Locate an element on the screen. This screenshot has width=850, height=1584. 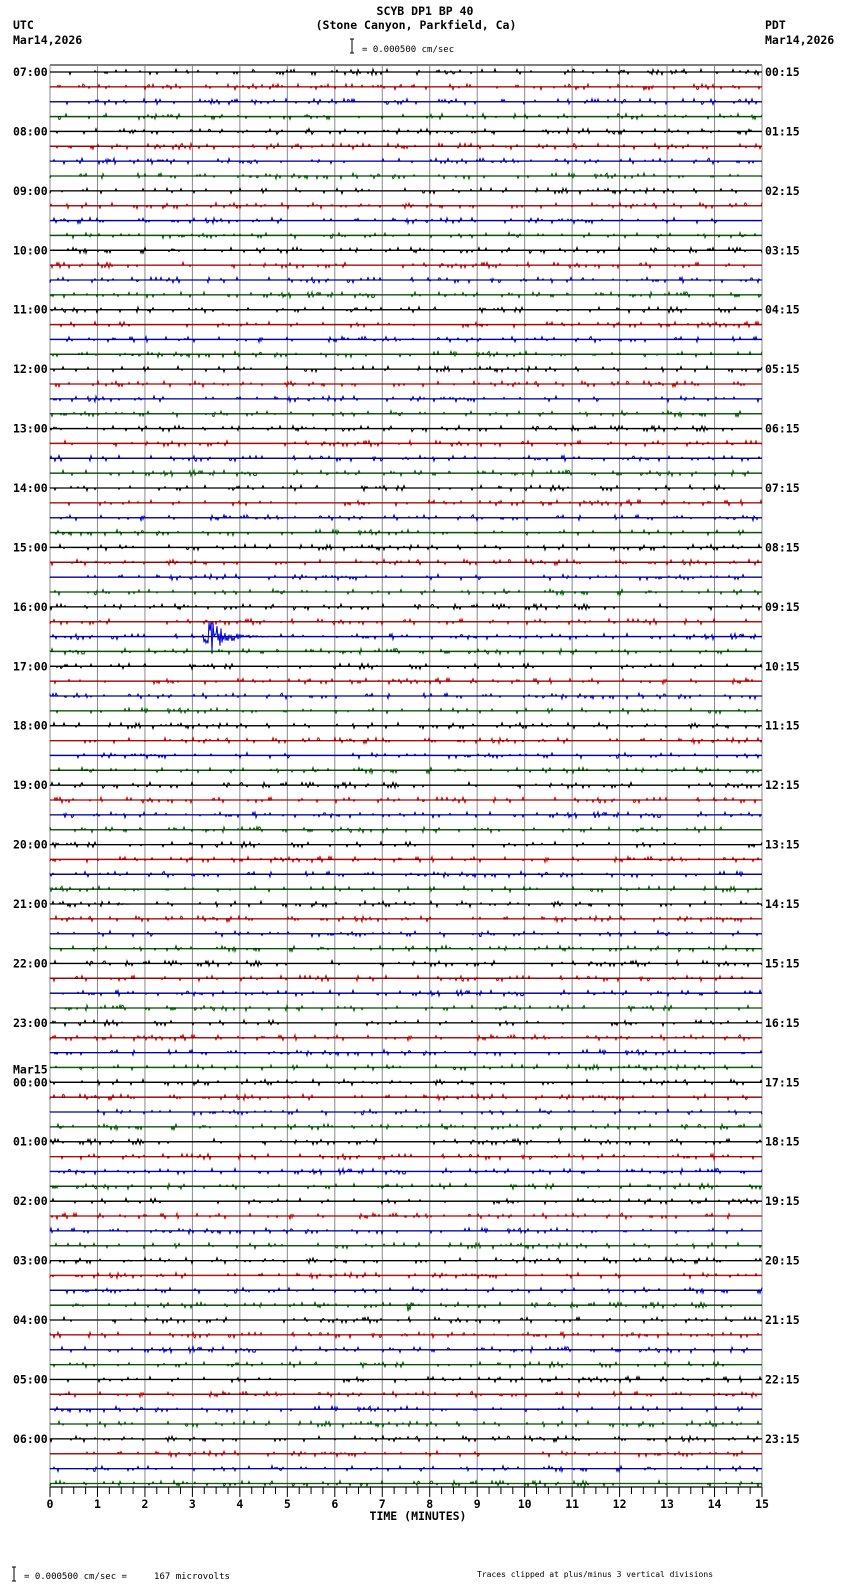
utc-hour-label: 16:00 is located at coordinates (30, 607).